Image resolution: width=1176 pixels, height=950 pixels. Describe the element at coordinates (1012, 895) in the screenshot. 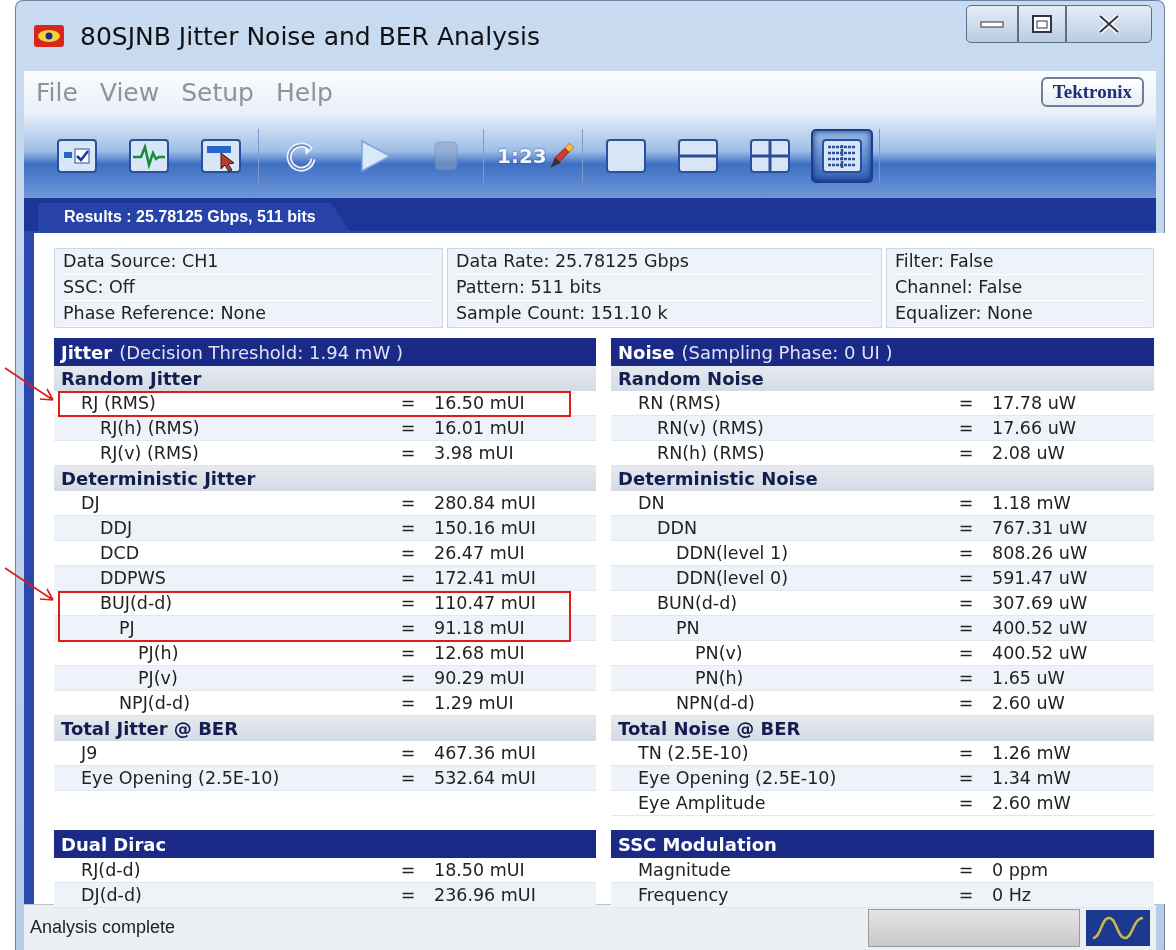

I see `row-value: 0 Hz` at that location.